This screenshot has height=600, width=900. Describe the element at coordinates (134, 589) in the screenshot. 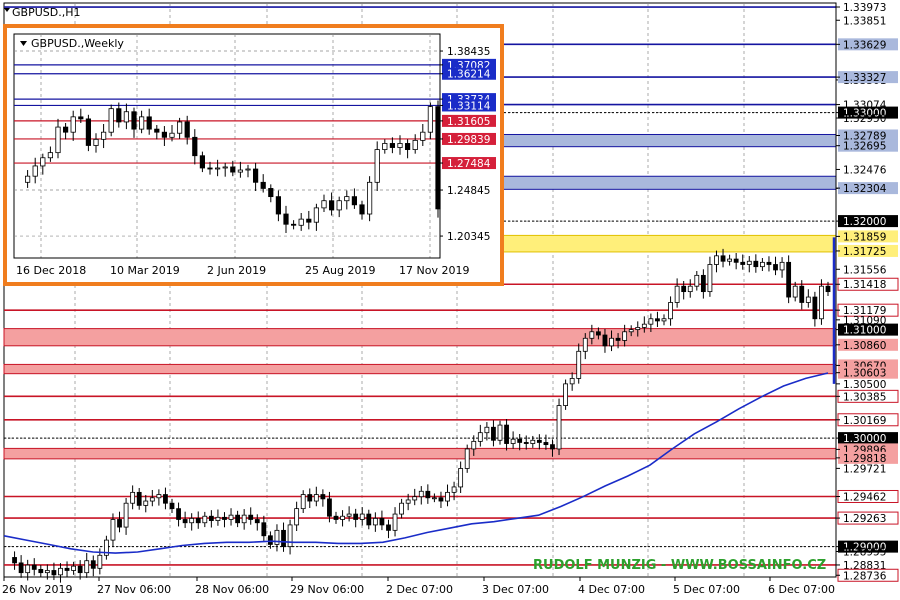

I see `time-tick-label: 27 Nov 06:00` at that location.